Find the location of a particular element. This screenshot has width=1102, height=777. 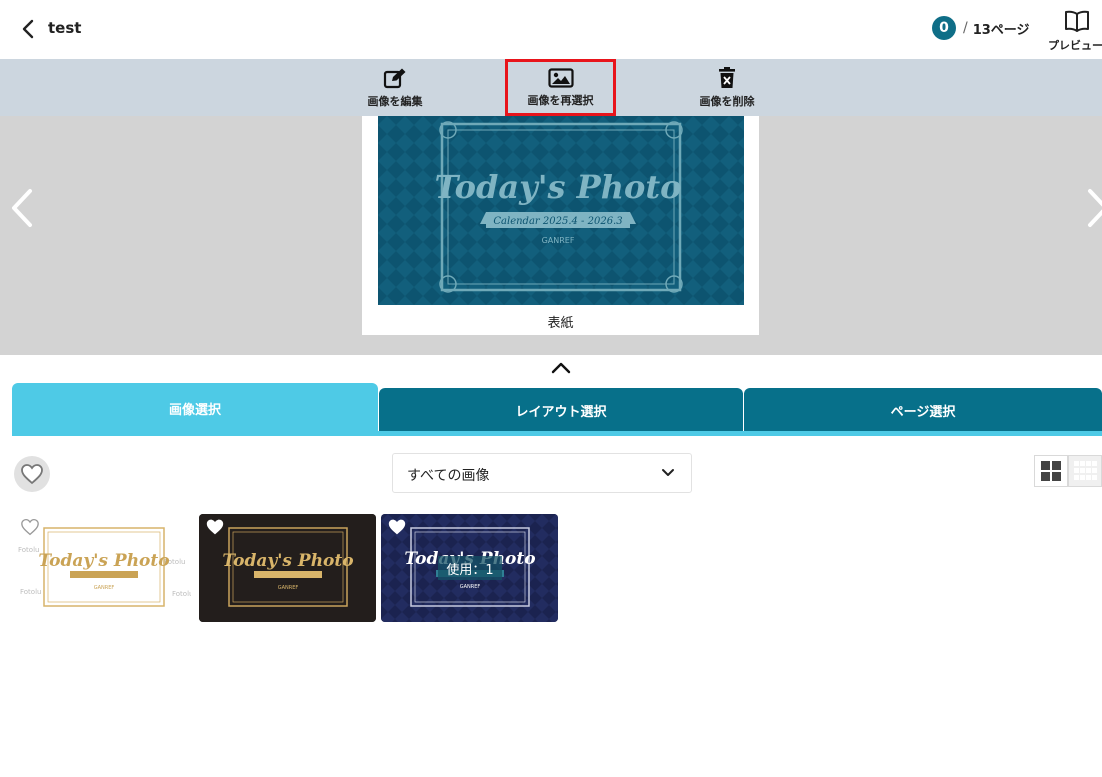

next-page-button is located at coordinates (1092, 208).